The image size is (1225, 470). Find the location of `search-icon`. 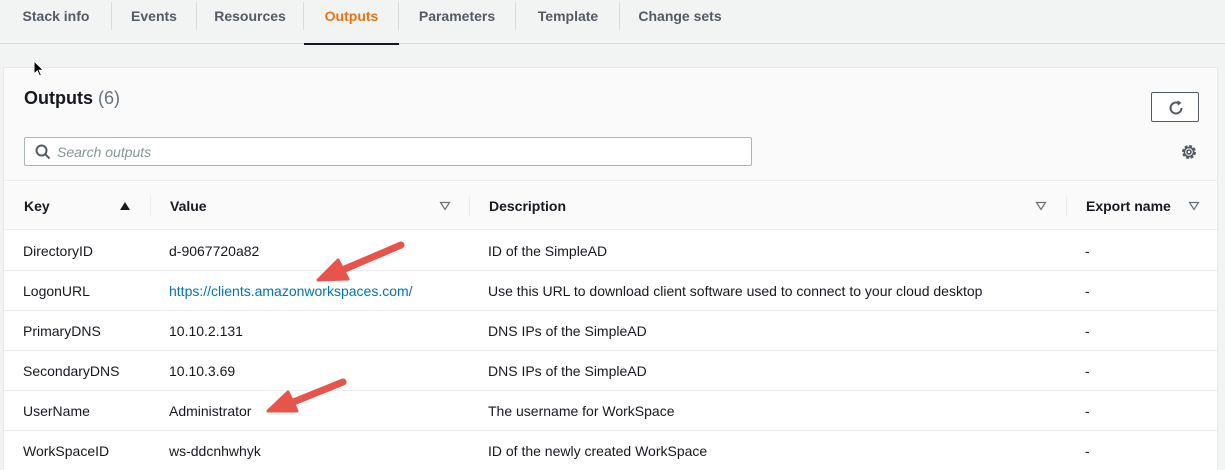

search-icon is located at coordinates (43, 152).